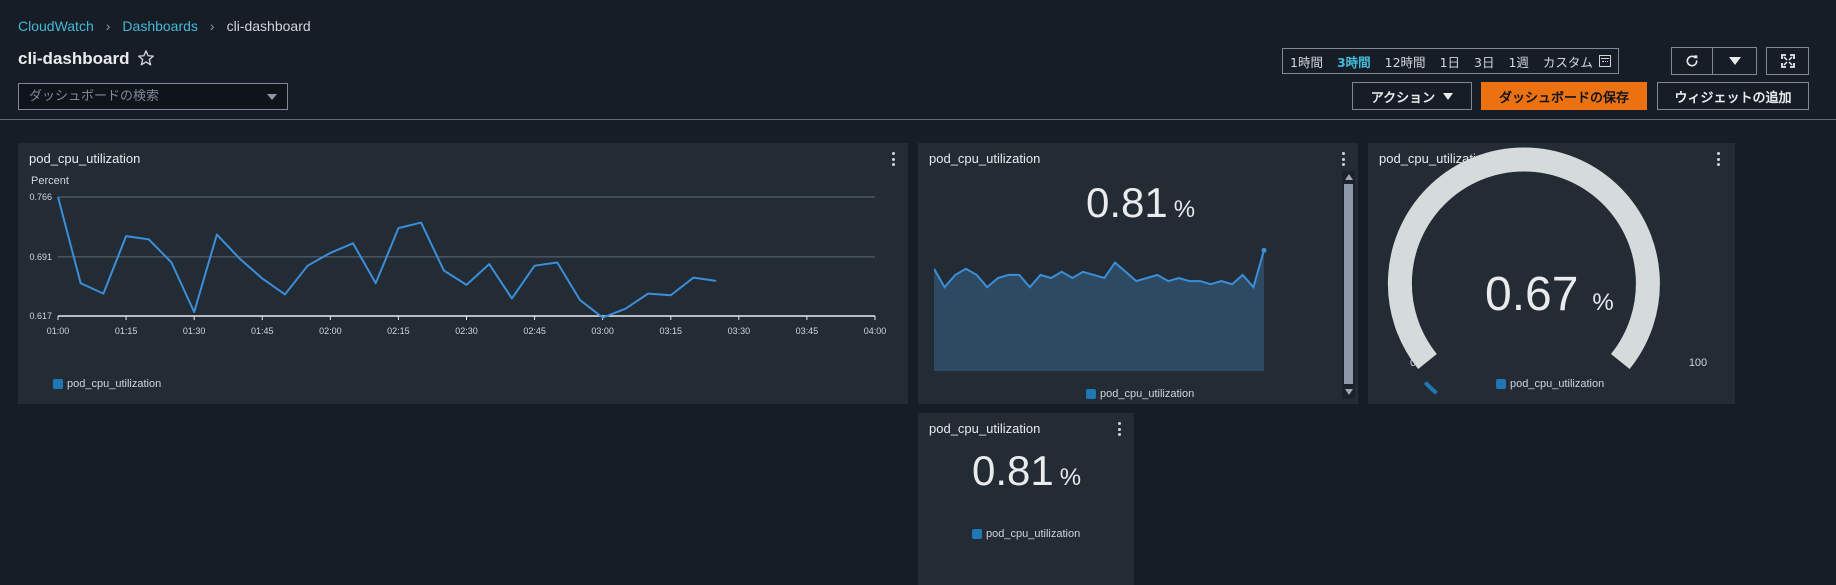 This screenshot has width=1836, height=585. What do you see at coordinates (1484, 61) in the screenshot?
I see `time-range-3d: 3日` at bounding box center [1484, 61].